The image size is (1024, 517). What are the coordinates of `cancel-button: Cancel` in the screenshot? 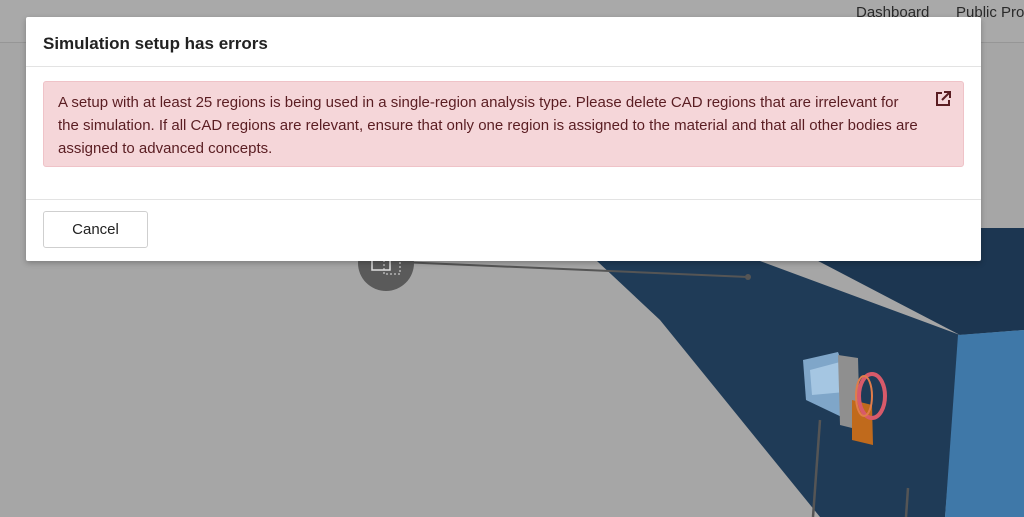 It's located at (95, 229).